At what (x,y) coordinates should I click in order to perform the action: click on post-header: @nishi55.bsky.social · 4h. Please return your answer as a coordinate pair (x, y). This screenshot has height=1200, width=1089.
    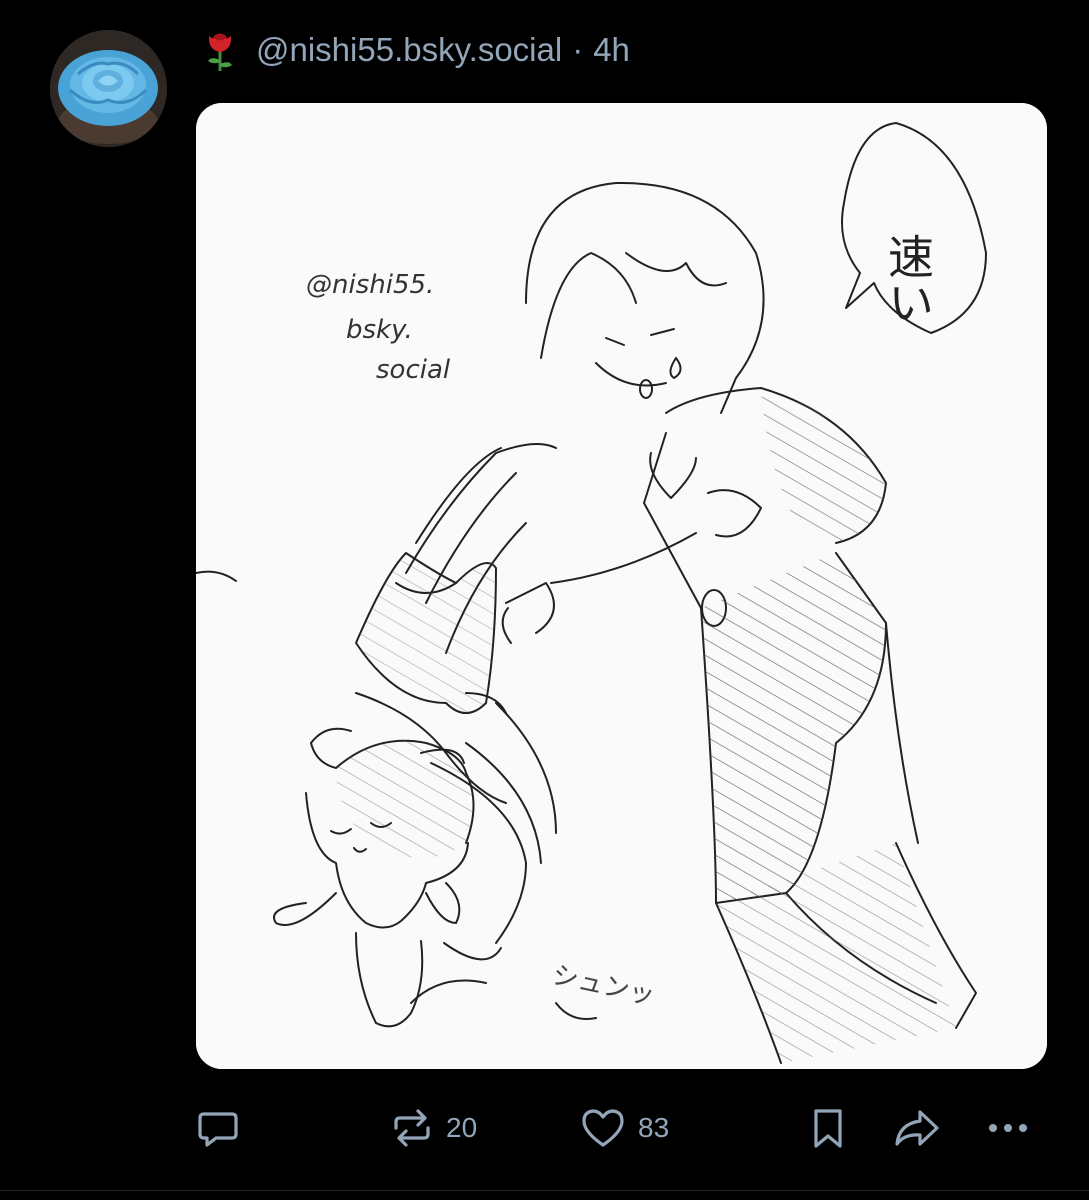
    Looking at the image, I should click on (415, 50).